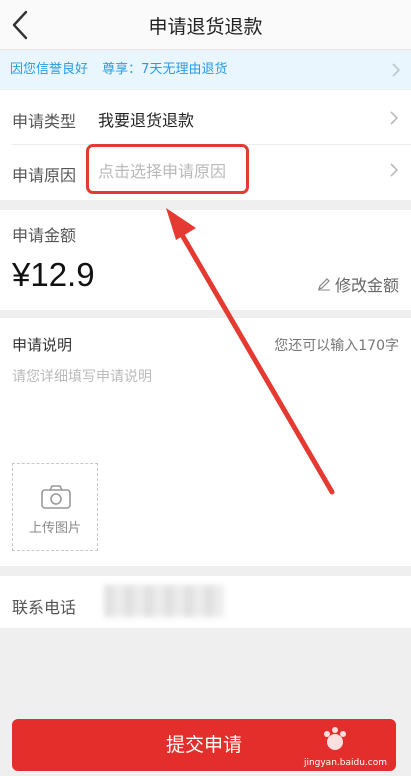  I want to click on pencil-icon, so click(323, 284).